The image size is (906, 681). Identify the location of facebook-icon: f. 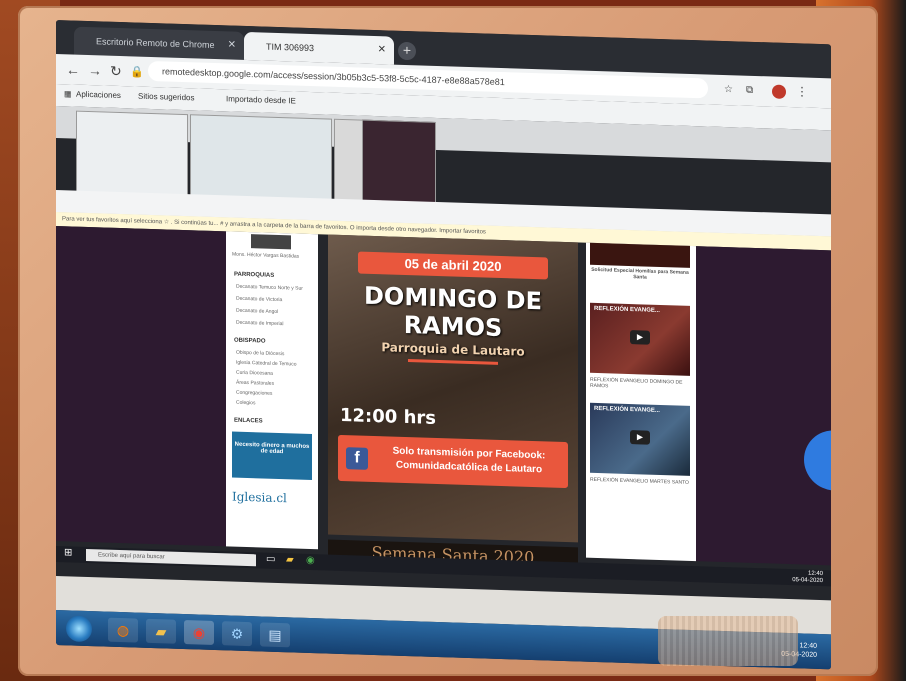
(357, 458).